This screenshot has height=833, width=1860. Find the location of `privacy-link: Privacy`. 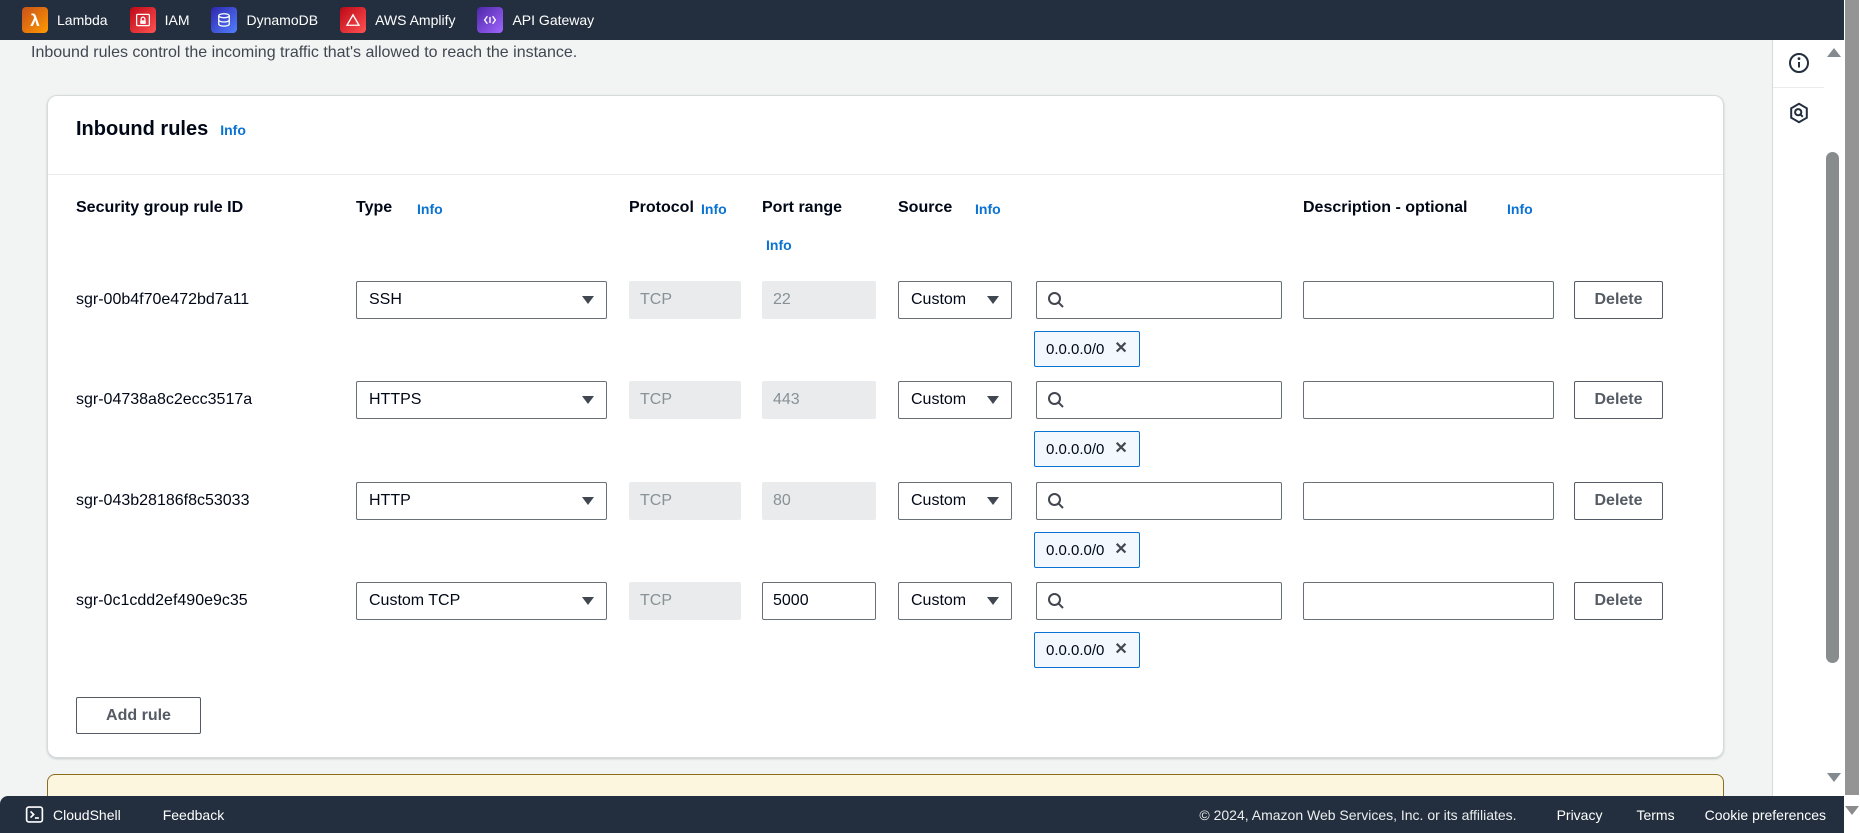

privacy-link: Privacy is located at coordinates (1580, 815).